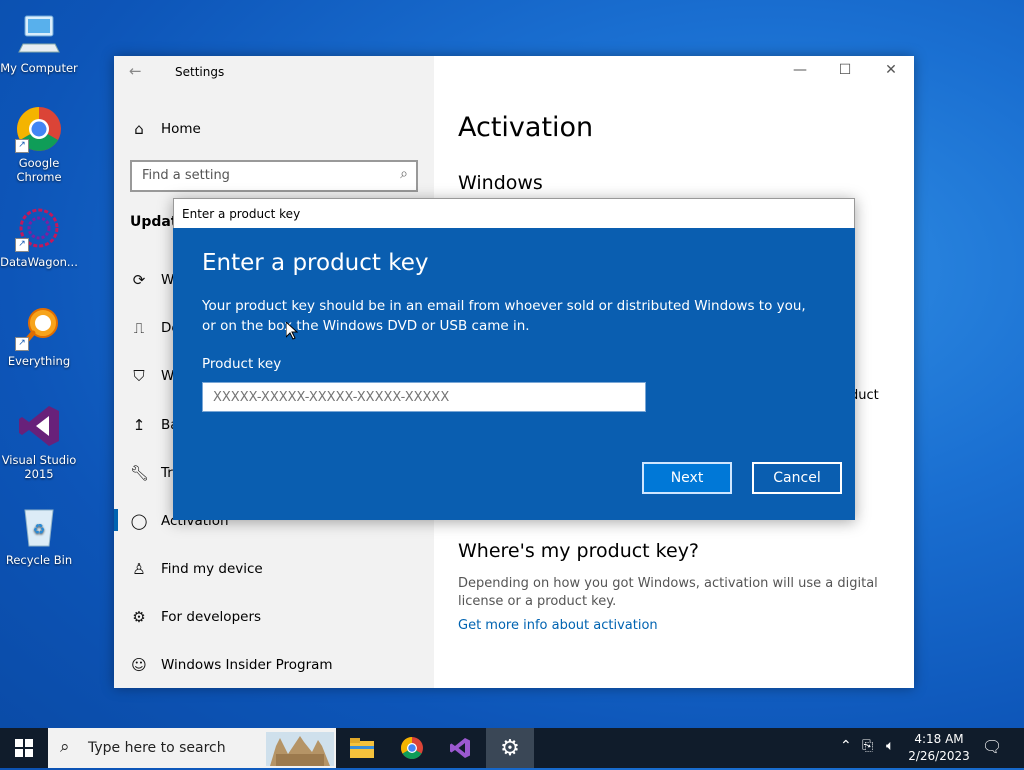 The height and width of the screenshot is (770, 1024). I want to click on clock-date: 2/26/2023, so click(939, 756).